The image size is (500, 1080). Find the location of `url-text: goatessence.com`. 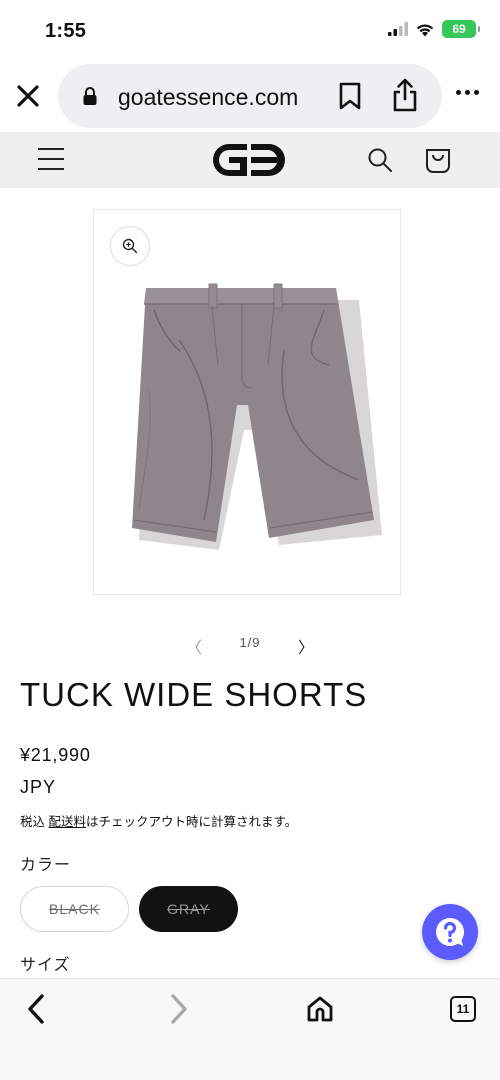

url-text: goatessence.com is located at coordinates (208, 97).